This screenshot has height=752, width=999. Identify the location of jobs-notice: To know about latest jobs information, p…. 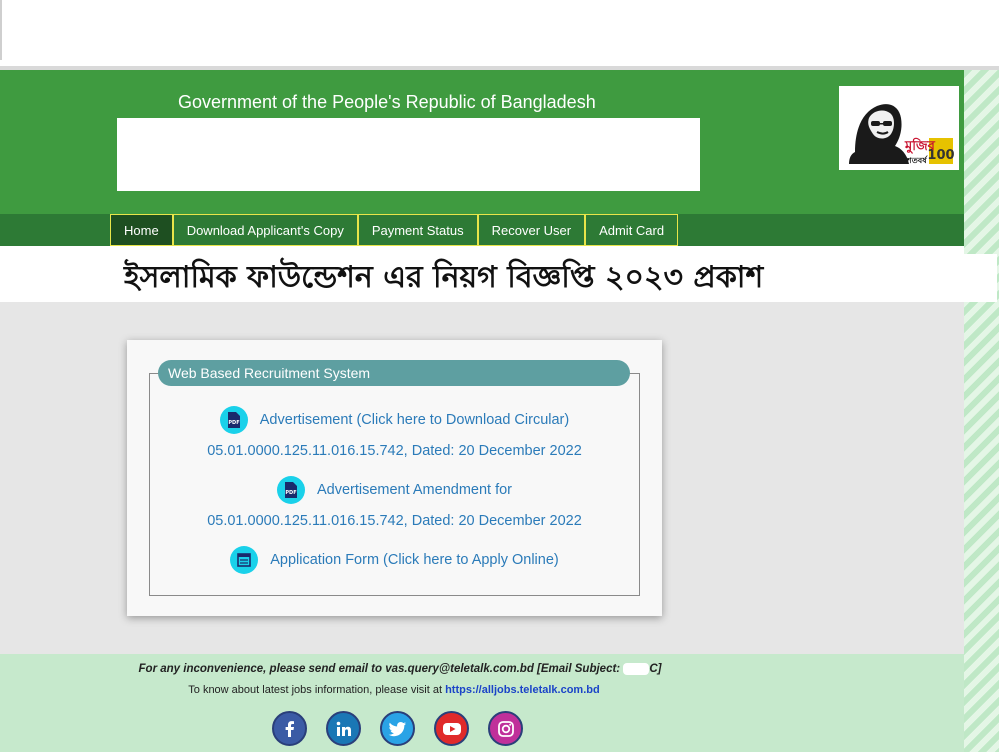
(394, 690).